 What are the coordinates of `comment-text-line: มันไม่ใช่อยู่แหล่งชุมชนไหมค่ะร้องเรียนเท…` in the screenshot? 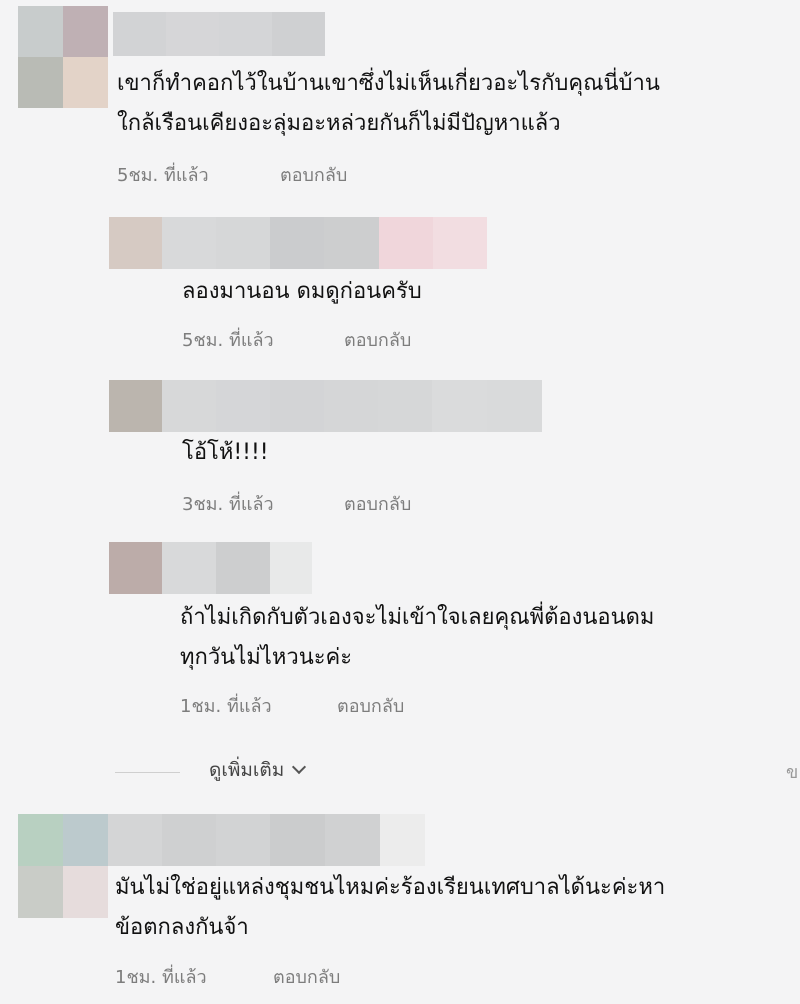 It's located at (390, 887).